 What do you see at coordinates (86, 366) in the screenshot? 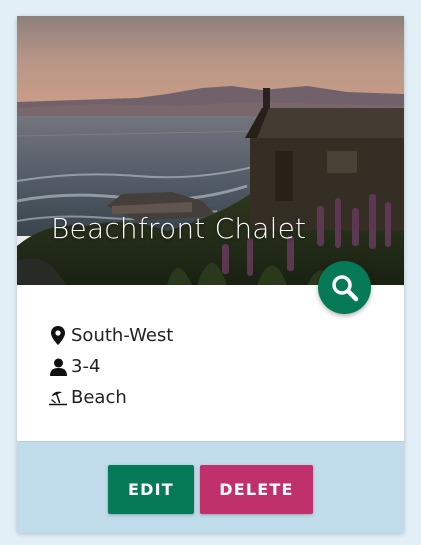
I see `guests-text: 3-4` at bounding box center [86, 366].